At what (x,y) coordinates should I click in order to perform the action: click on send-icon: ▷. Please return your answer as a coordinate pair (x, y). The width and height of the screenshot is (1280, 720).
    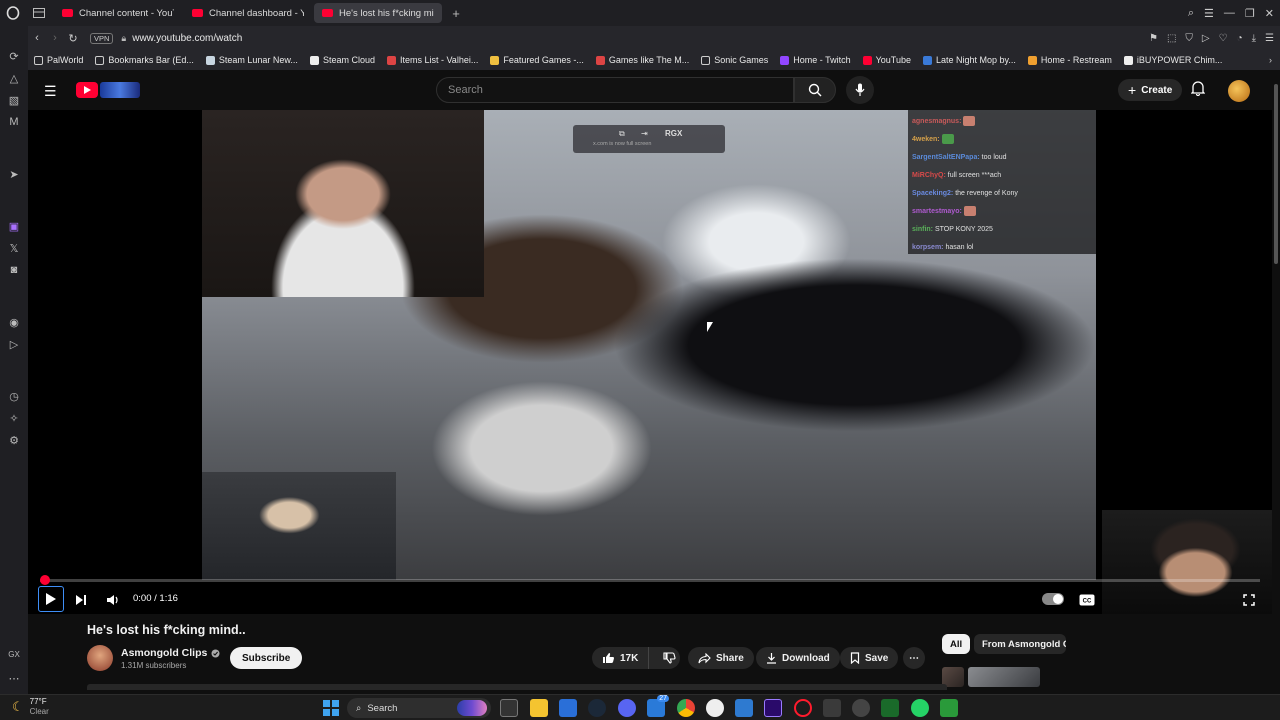
    Looking at the image, I should click on (14, 344).